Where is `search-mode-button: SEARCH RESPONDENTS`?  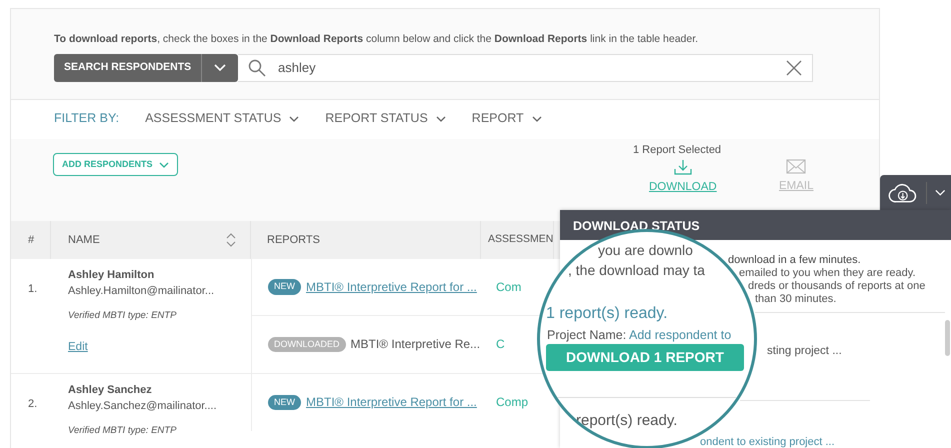 search-mode-button: SEARCH RESPONDENTS is located at coordinates (127, 68).